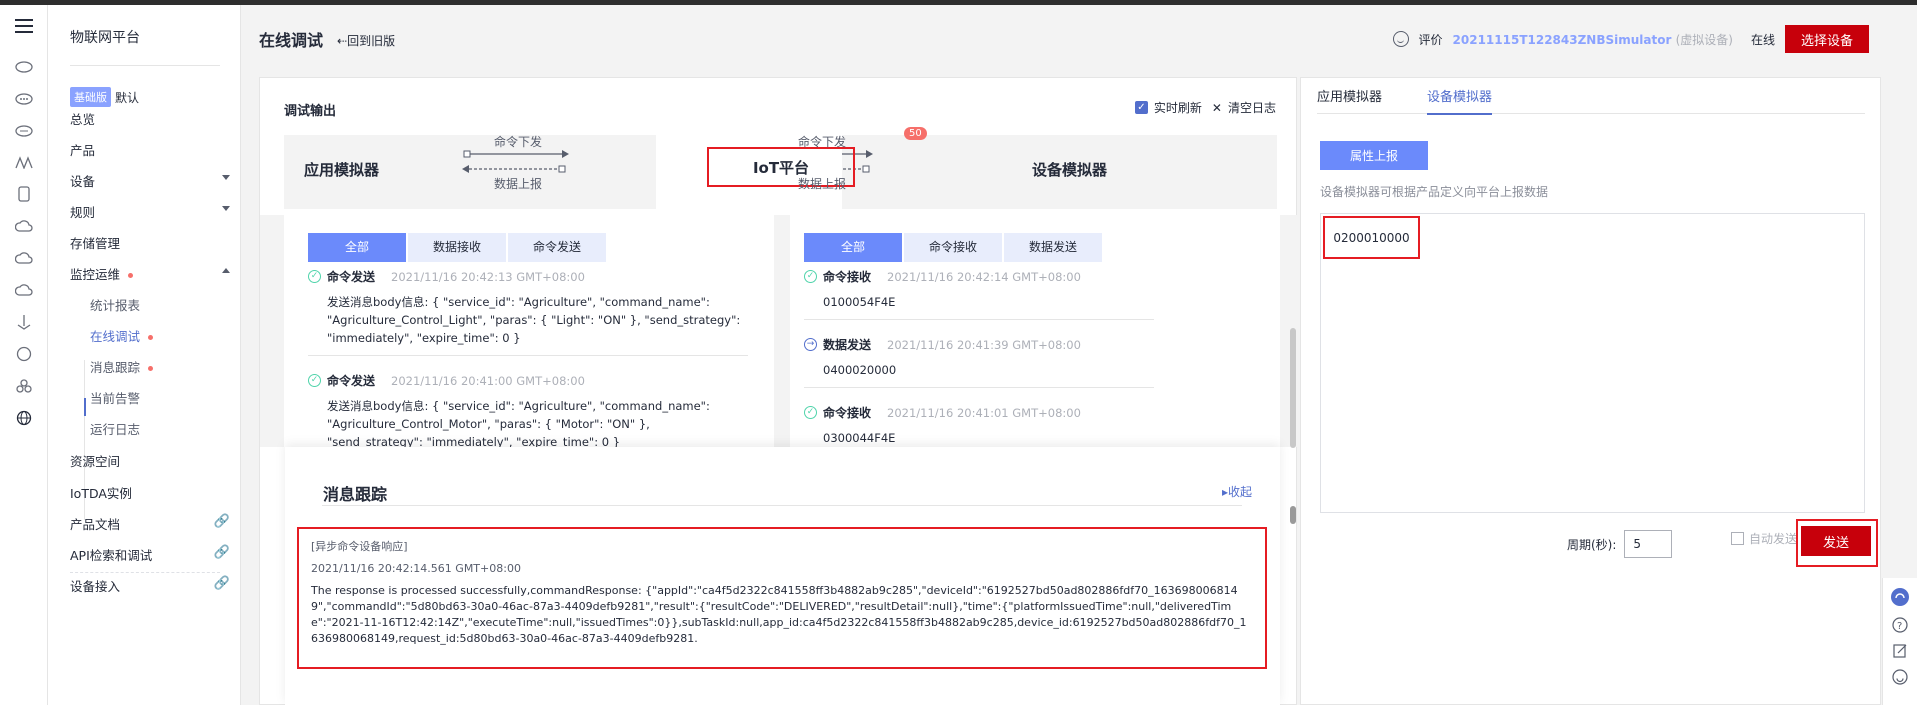  I want to click on debug-output-title: 调试输出, so click(310, 111).